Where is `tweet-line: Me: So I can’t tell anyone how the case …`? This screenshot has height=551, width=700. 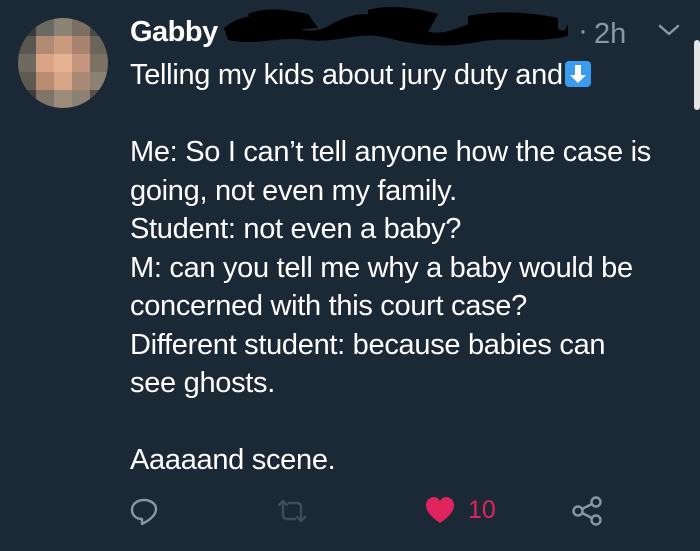 tweet-line: Me: So I can’t tell anyone how the case … is located at coordinates (390, 152).